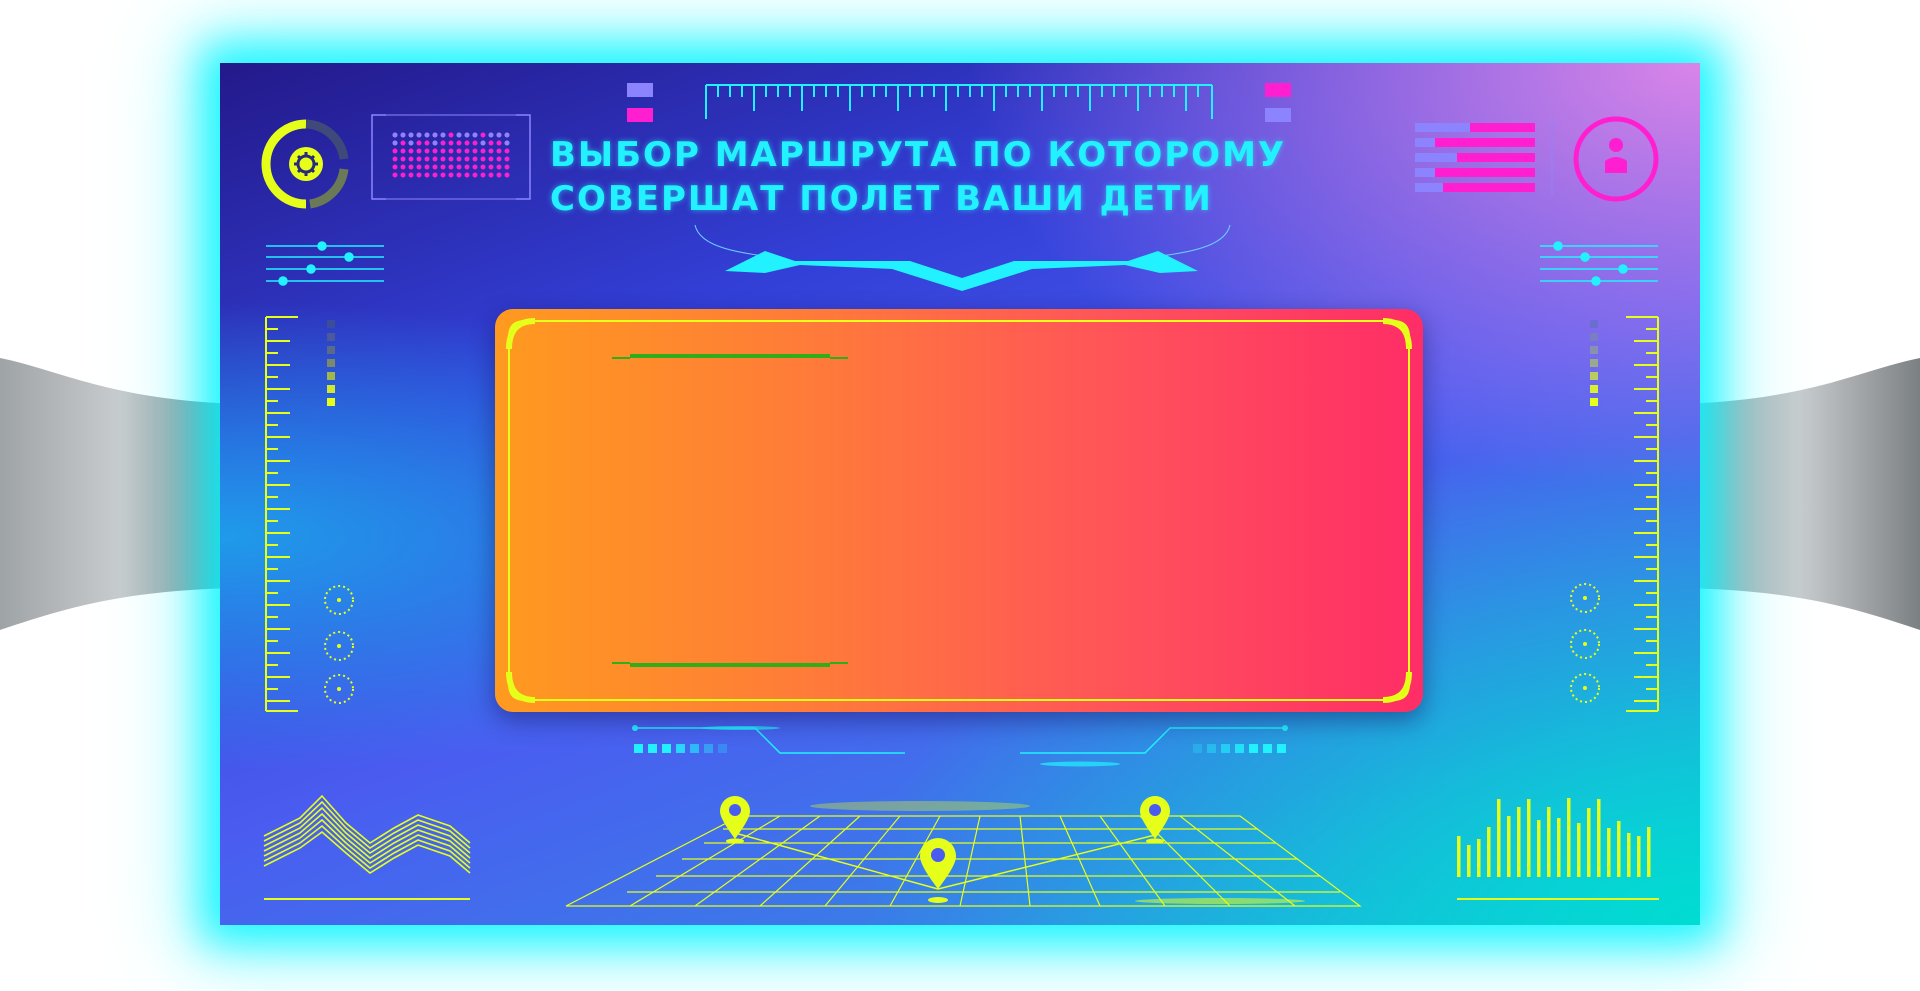 Image resolution: width=1920 pixels, height=991 pixels. I want to click on left-ribbon, so click(120, 494).